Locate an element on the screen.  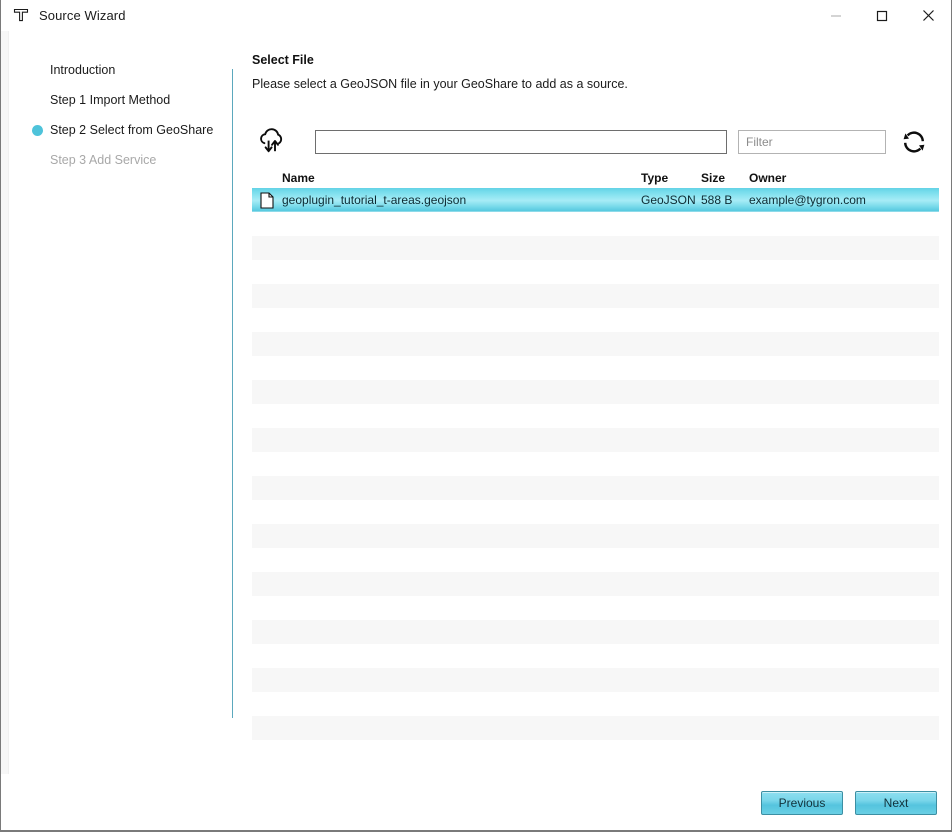
refresh-icon is located at coordinates (914, 142).